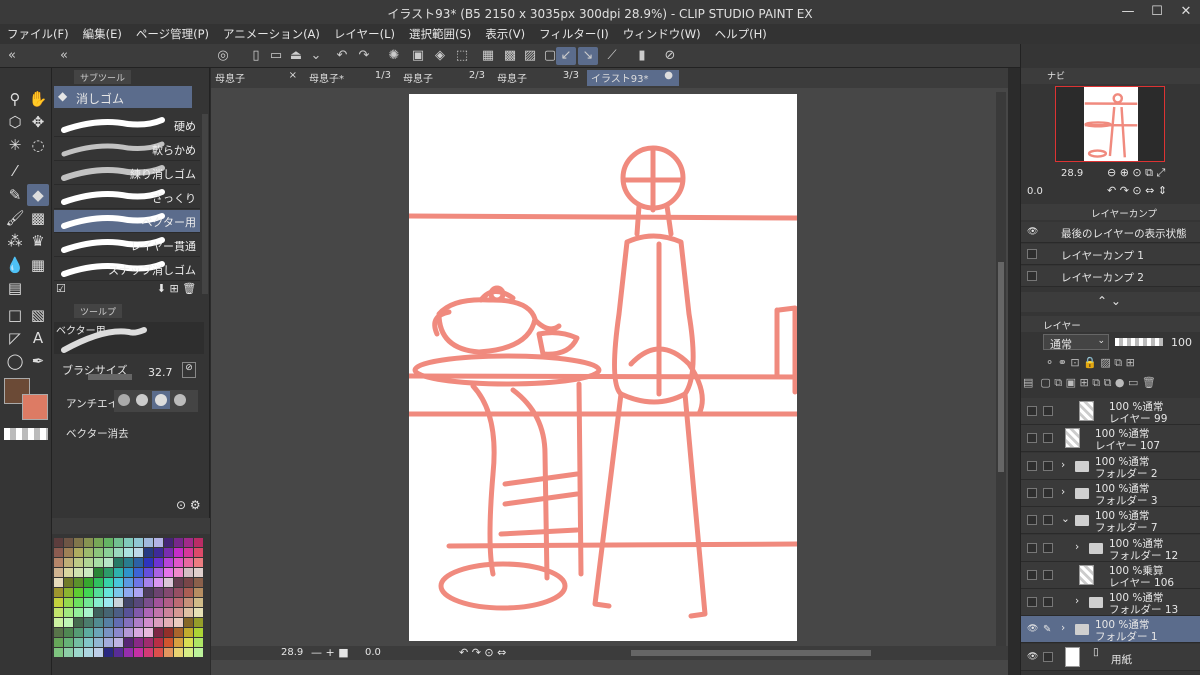 This screenshot has height=675, width=1200. I want to click on layer-comp-nav: ⌃ ⌄, so click(1109, 301).